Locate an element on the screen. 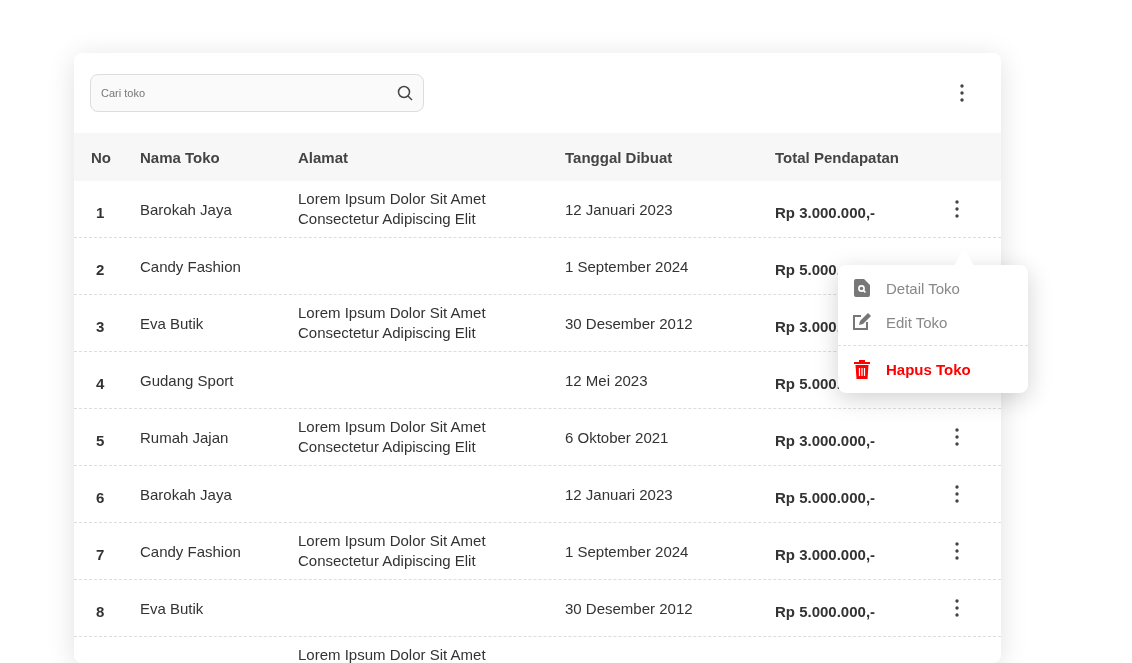 Image resolution: width=1132 pixels, height=663 pixels. search-field: Cari toko is located at coordinates (257, 93).